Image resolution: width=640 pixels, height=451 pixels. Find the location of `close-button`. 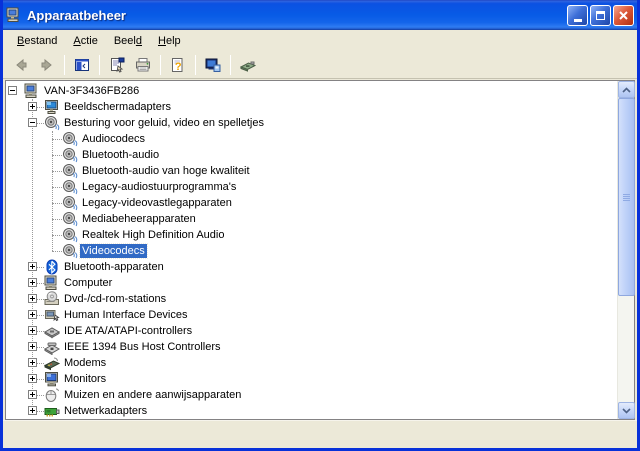

close-button is located at coordinates (623, 15).